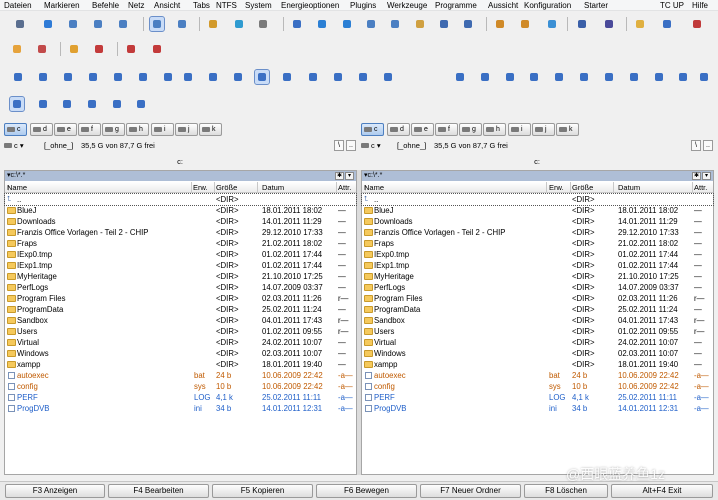 The width and height of the screenshot is (718, 500). Describe the element at coordinates (372, 129) in the screenshot. I see `right-drive-c-button: c` at that location.